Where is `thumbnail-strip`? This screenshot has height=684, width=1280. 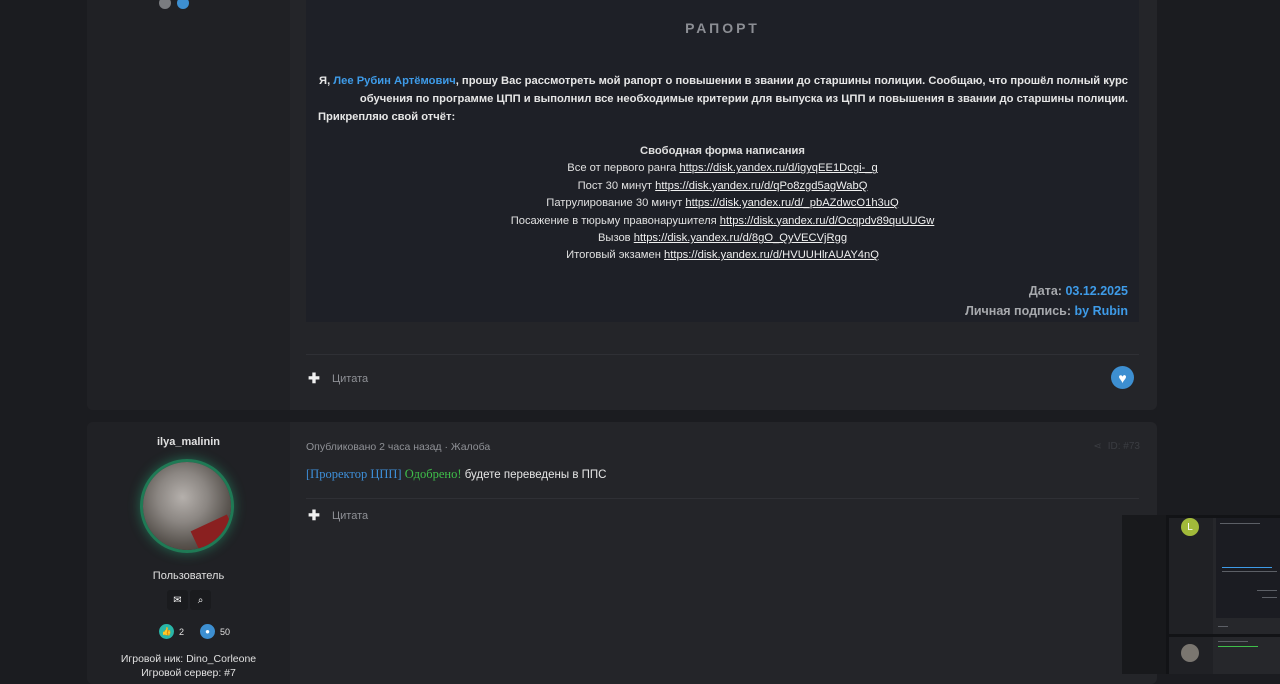 thumbnail-strip is located at coordinates (1144, 594).